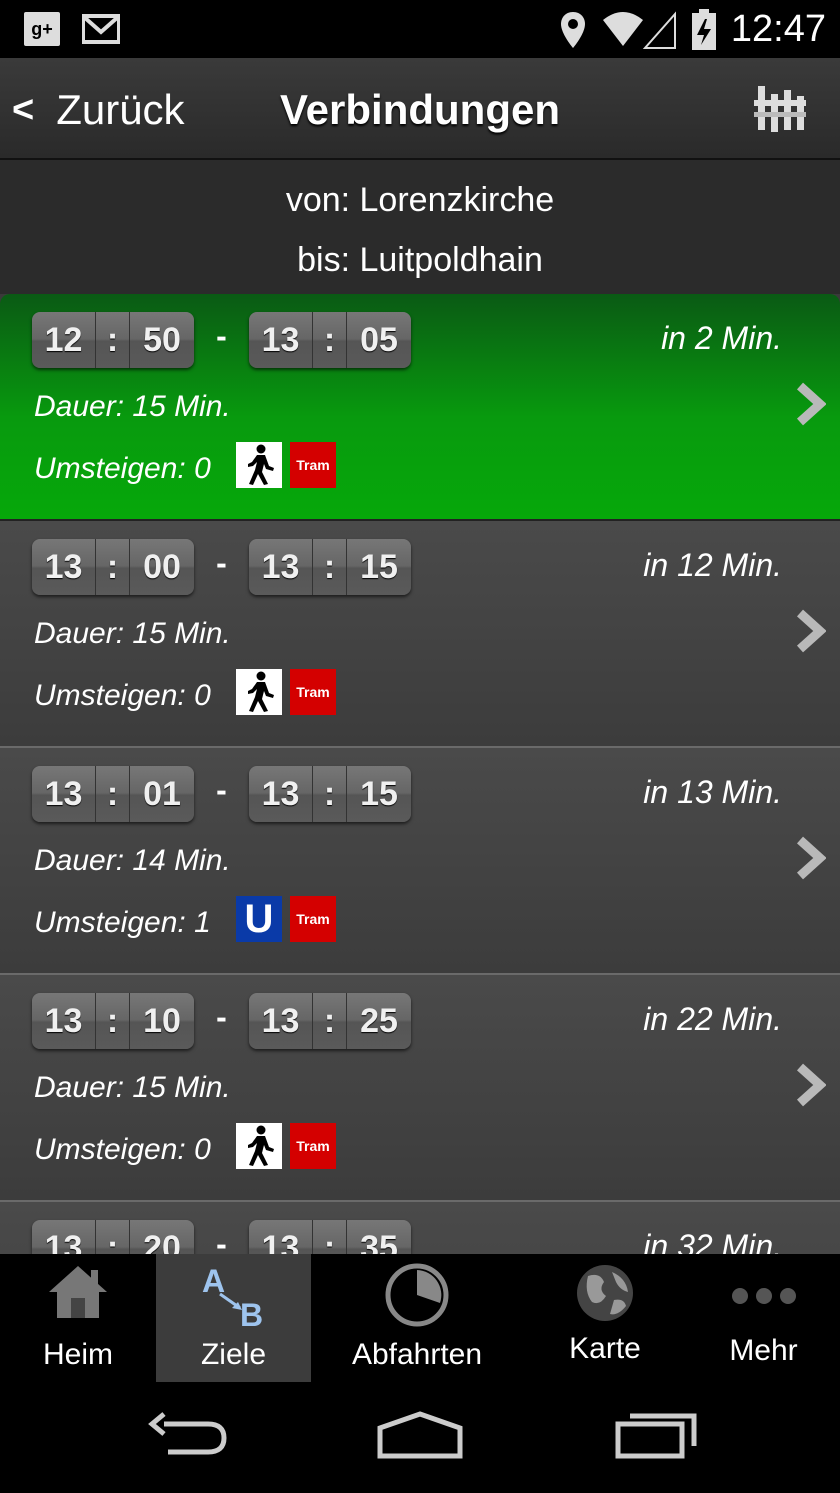 The width and height of the screenshot is (840, 1493). I want to click on departure-minute: 01, so click(162, 793).